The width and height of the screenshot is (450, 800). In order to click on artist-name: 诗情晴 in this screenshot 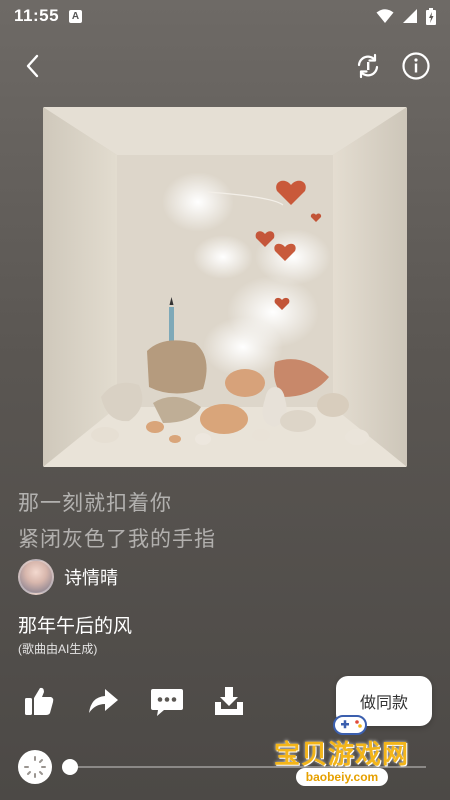, I will do `click(91, 577)`.